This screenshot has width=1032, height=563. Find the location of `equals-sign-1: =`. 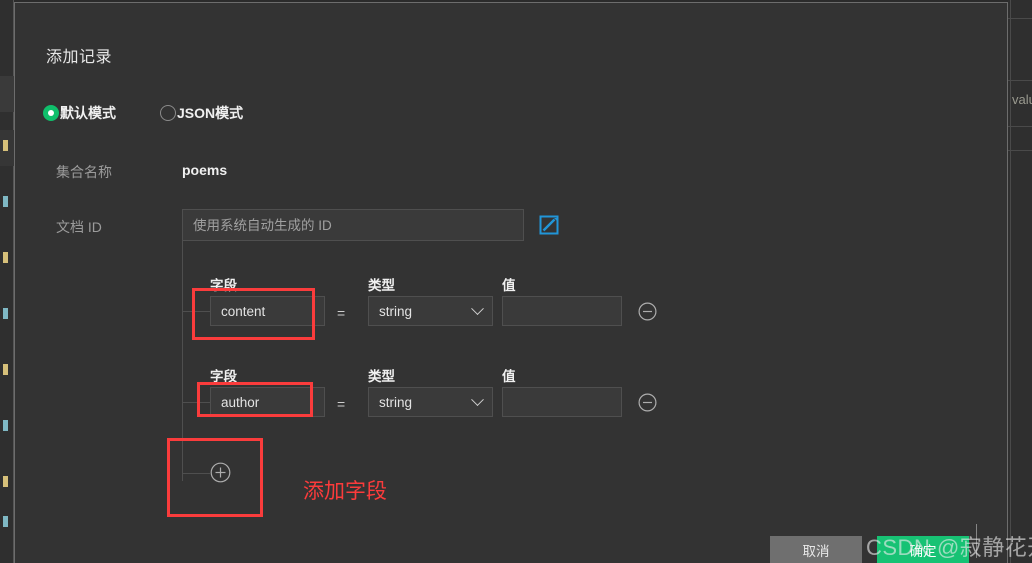

equals-sign-1: = is located at coordinates (341, 313).